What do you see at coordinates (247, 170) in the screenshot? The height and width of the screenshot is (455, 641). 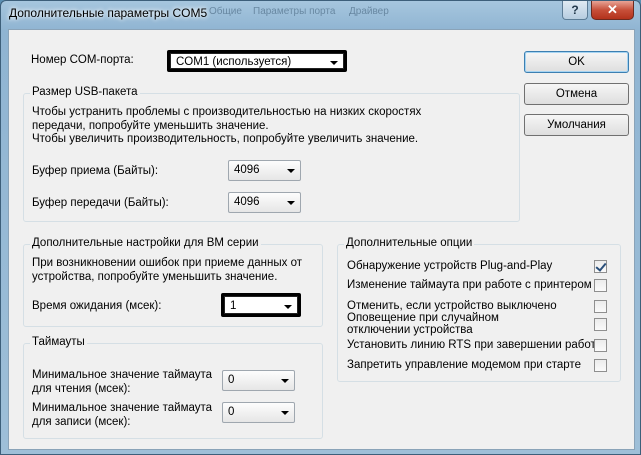 I see `rx-buffer-value: 4096` at bounding box center [247, 170].